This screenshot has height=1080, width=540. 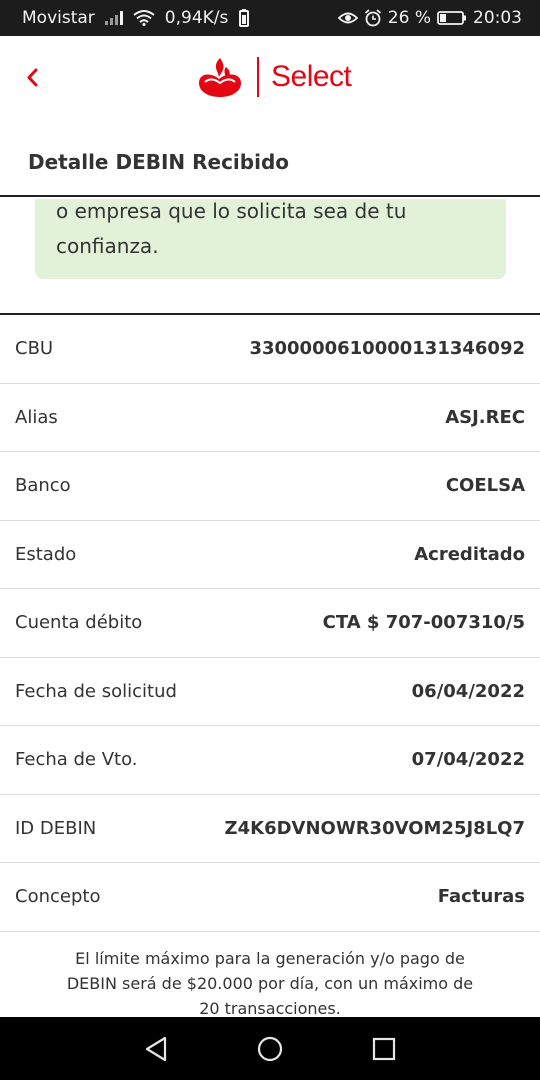 I want to click on battery-percent: 26 %, so click(x=409, y=18).